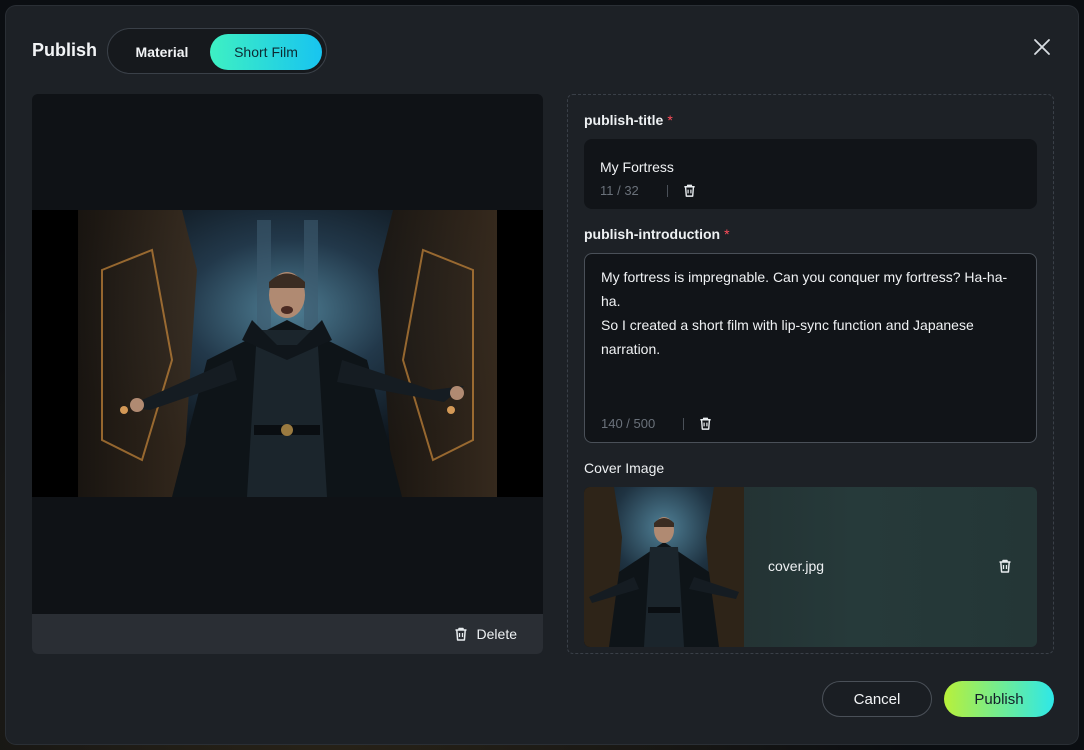 The width and height of the screenshot is (1084, 750). I want to click on title-label-text: publish-title, so click(624, 120).